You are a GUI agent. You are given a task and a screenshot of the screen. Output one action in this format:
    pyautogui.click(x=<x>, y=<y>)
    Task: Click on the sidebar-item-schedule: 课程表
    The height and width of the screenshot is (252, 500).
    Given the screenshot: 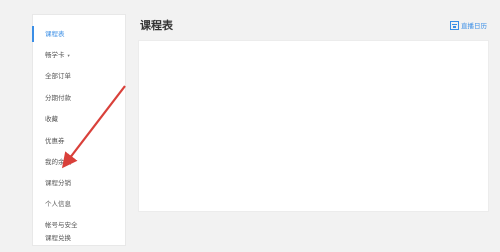 What is the action you would take?
    pyautogui.click(x=79, y=34)
    